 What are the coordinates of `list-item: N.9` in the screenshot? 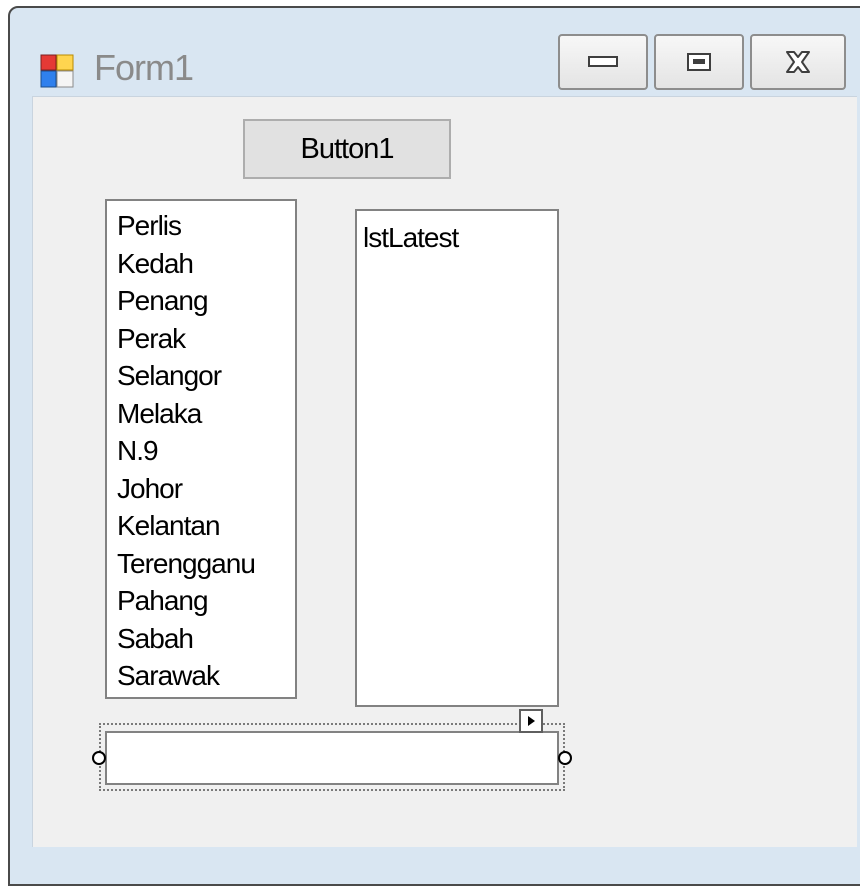 It's located at (206, 451).